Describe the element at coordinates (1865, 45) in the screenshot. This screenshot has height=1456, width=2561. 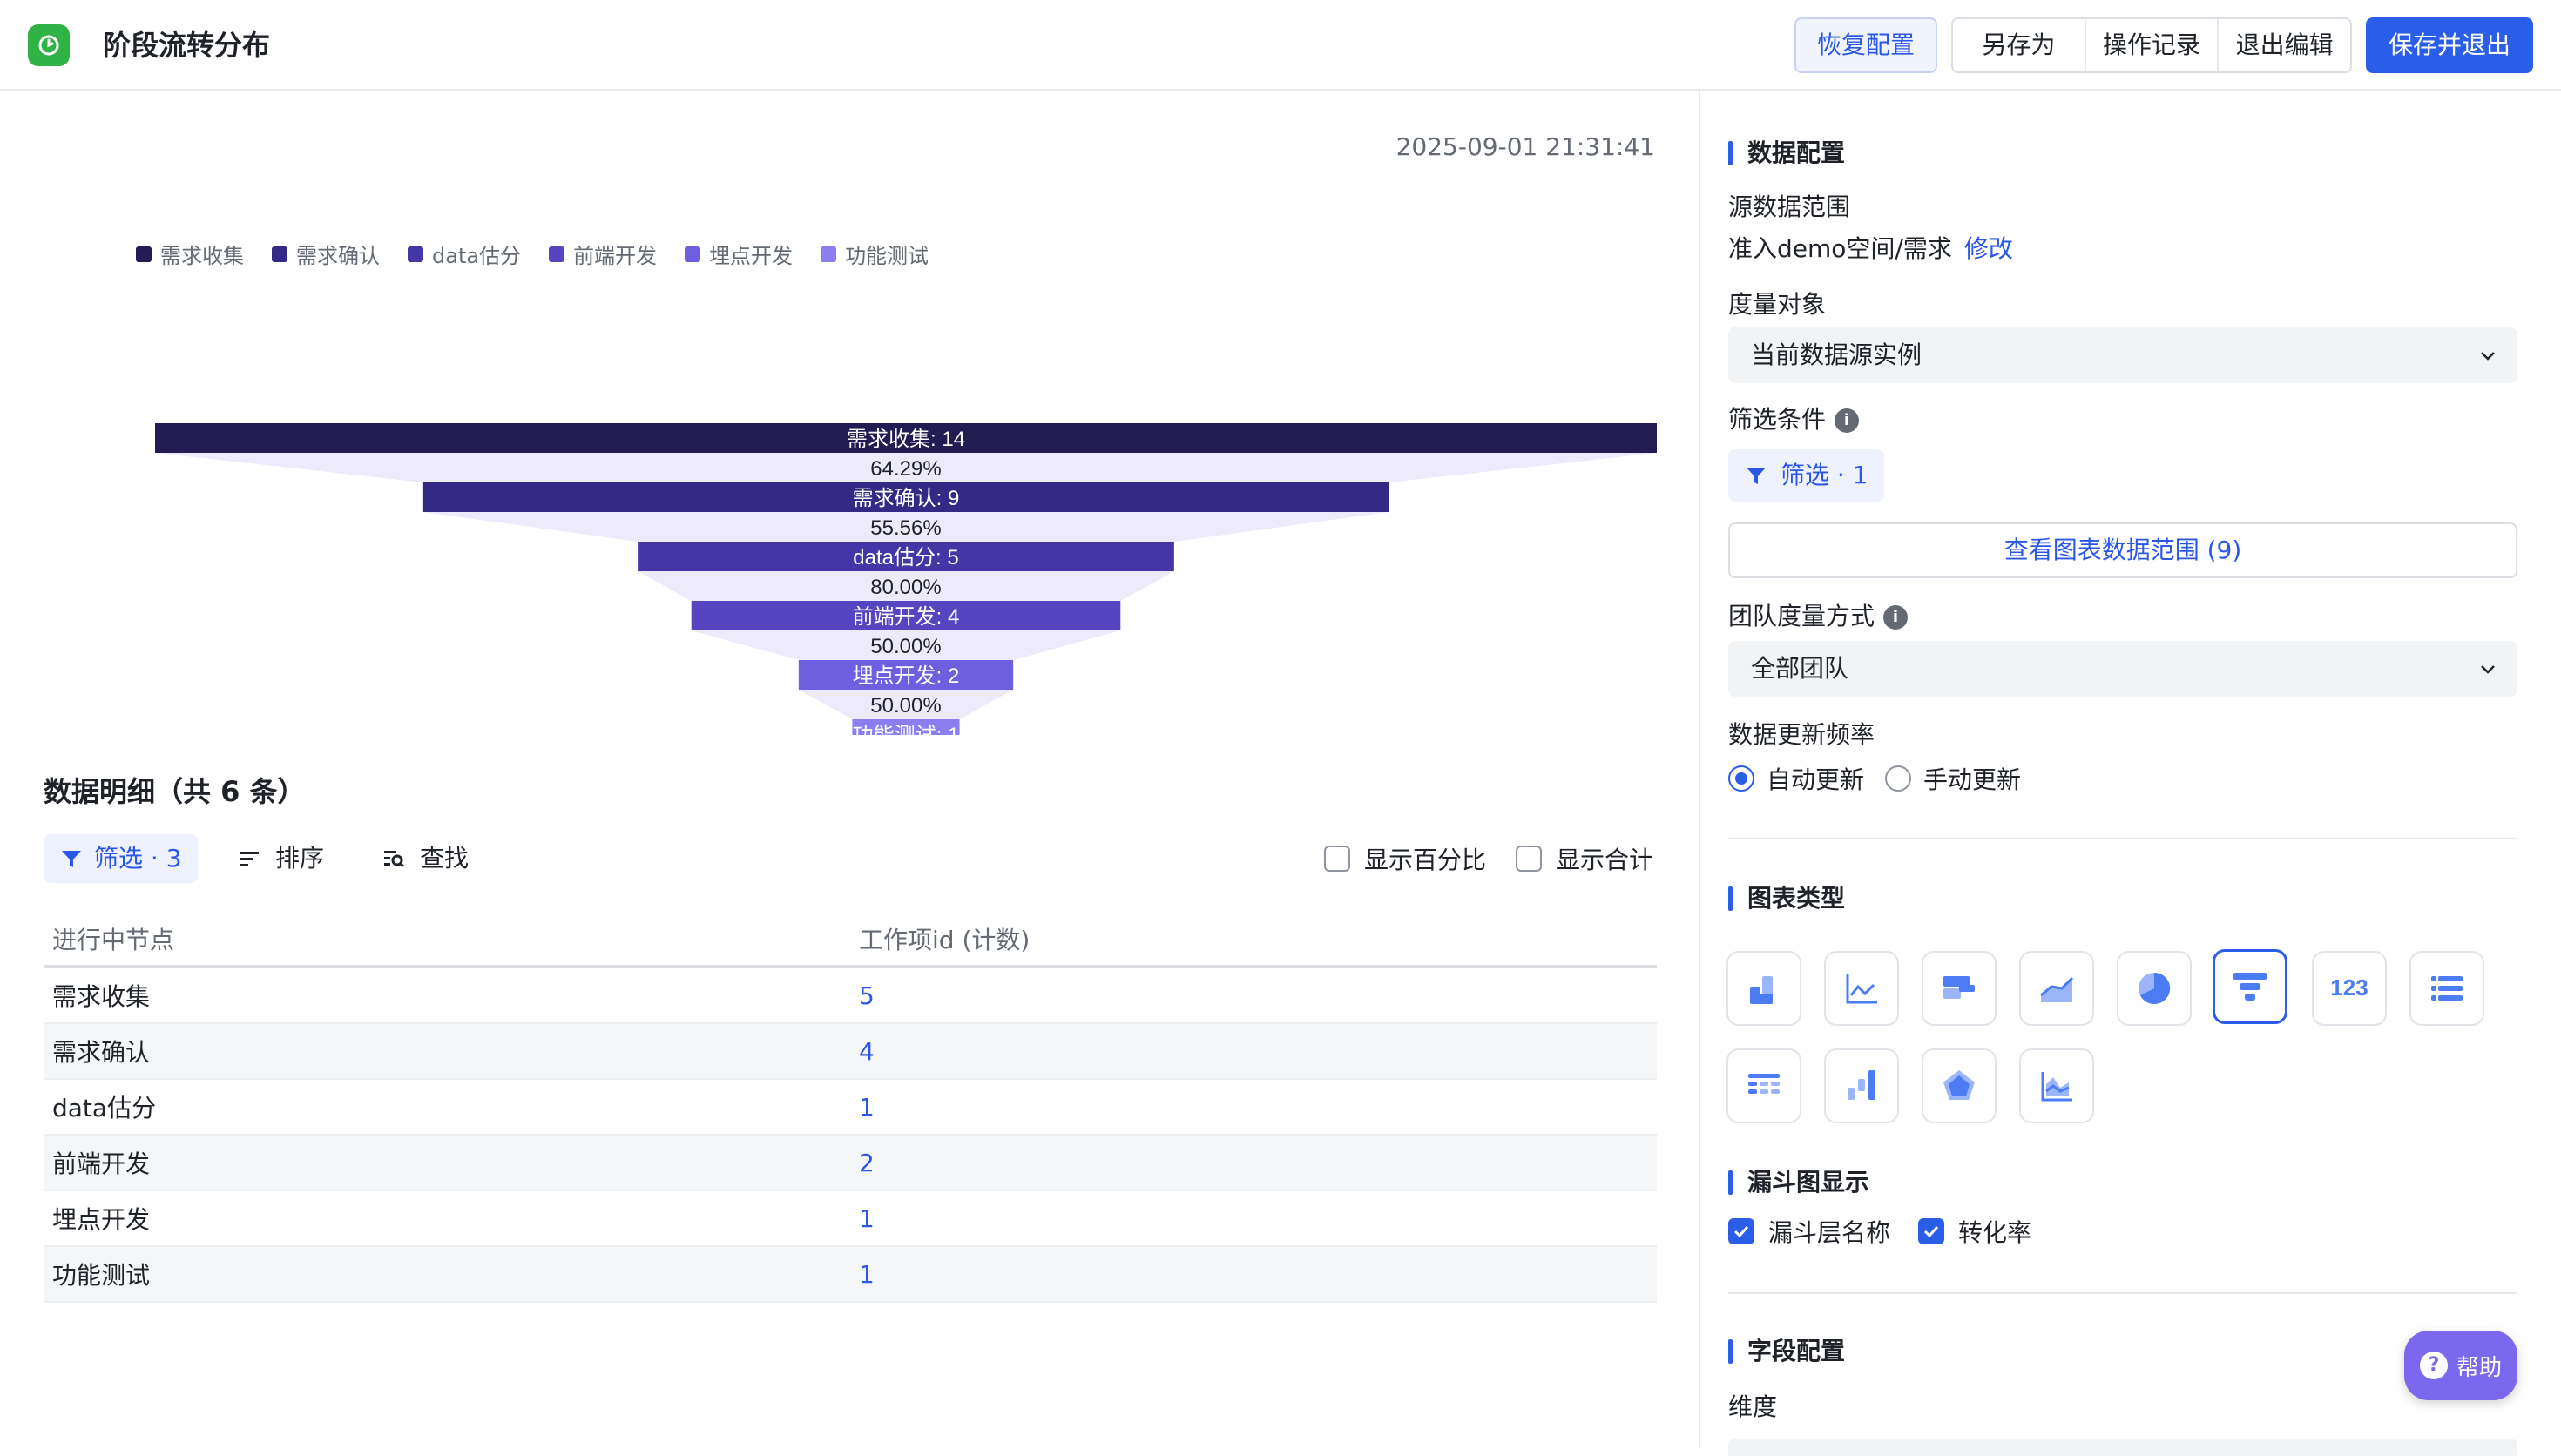
I see `restore-config-button: 恢复配置` at that location.